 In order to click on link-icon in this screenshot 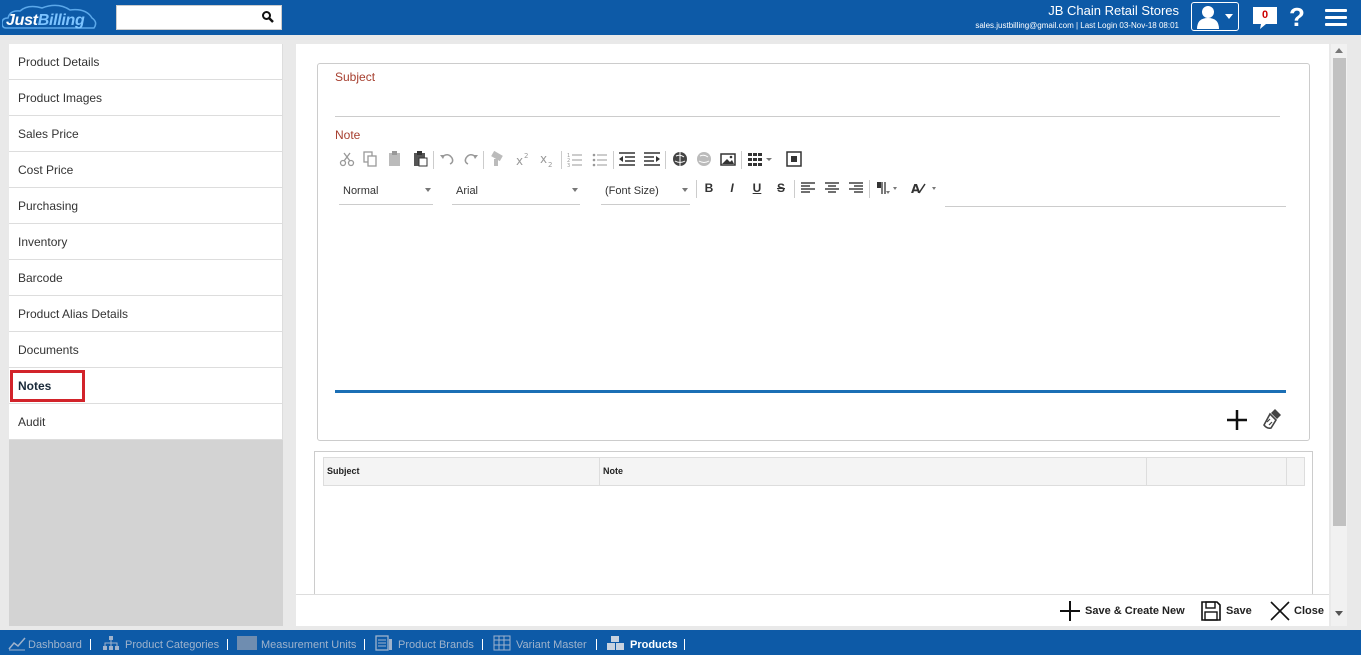, I will do `click(680, 159)`.